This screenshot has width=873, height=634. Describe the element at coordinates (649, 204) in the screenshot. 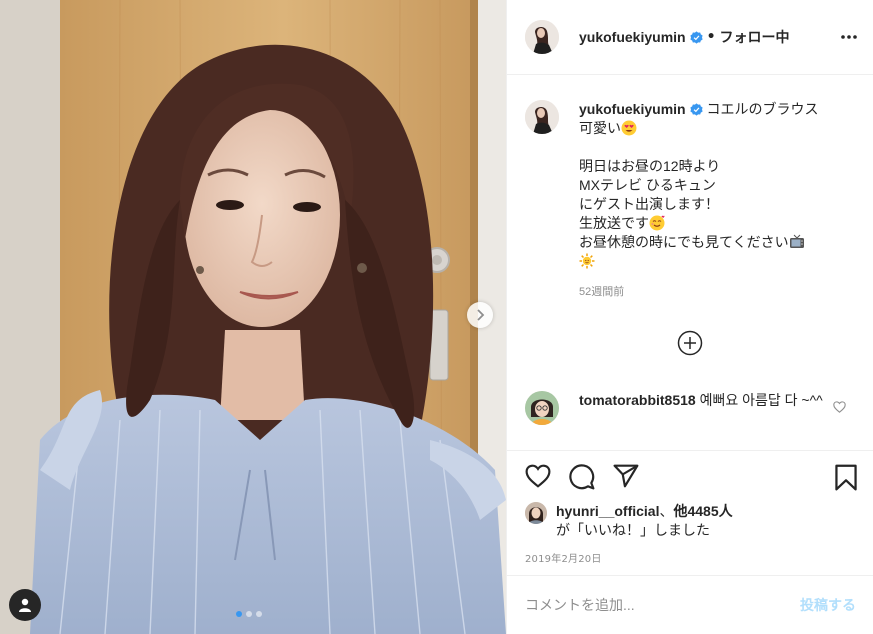

I see `caption-text: にゲスト出演します！` at that location.